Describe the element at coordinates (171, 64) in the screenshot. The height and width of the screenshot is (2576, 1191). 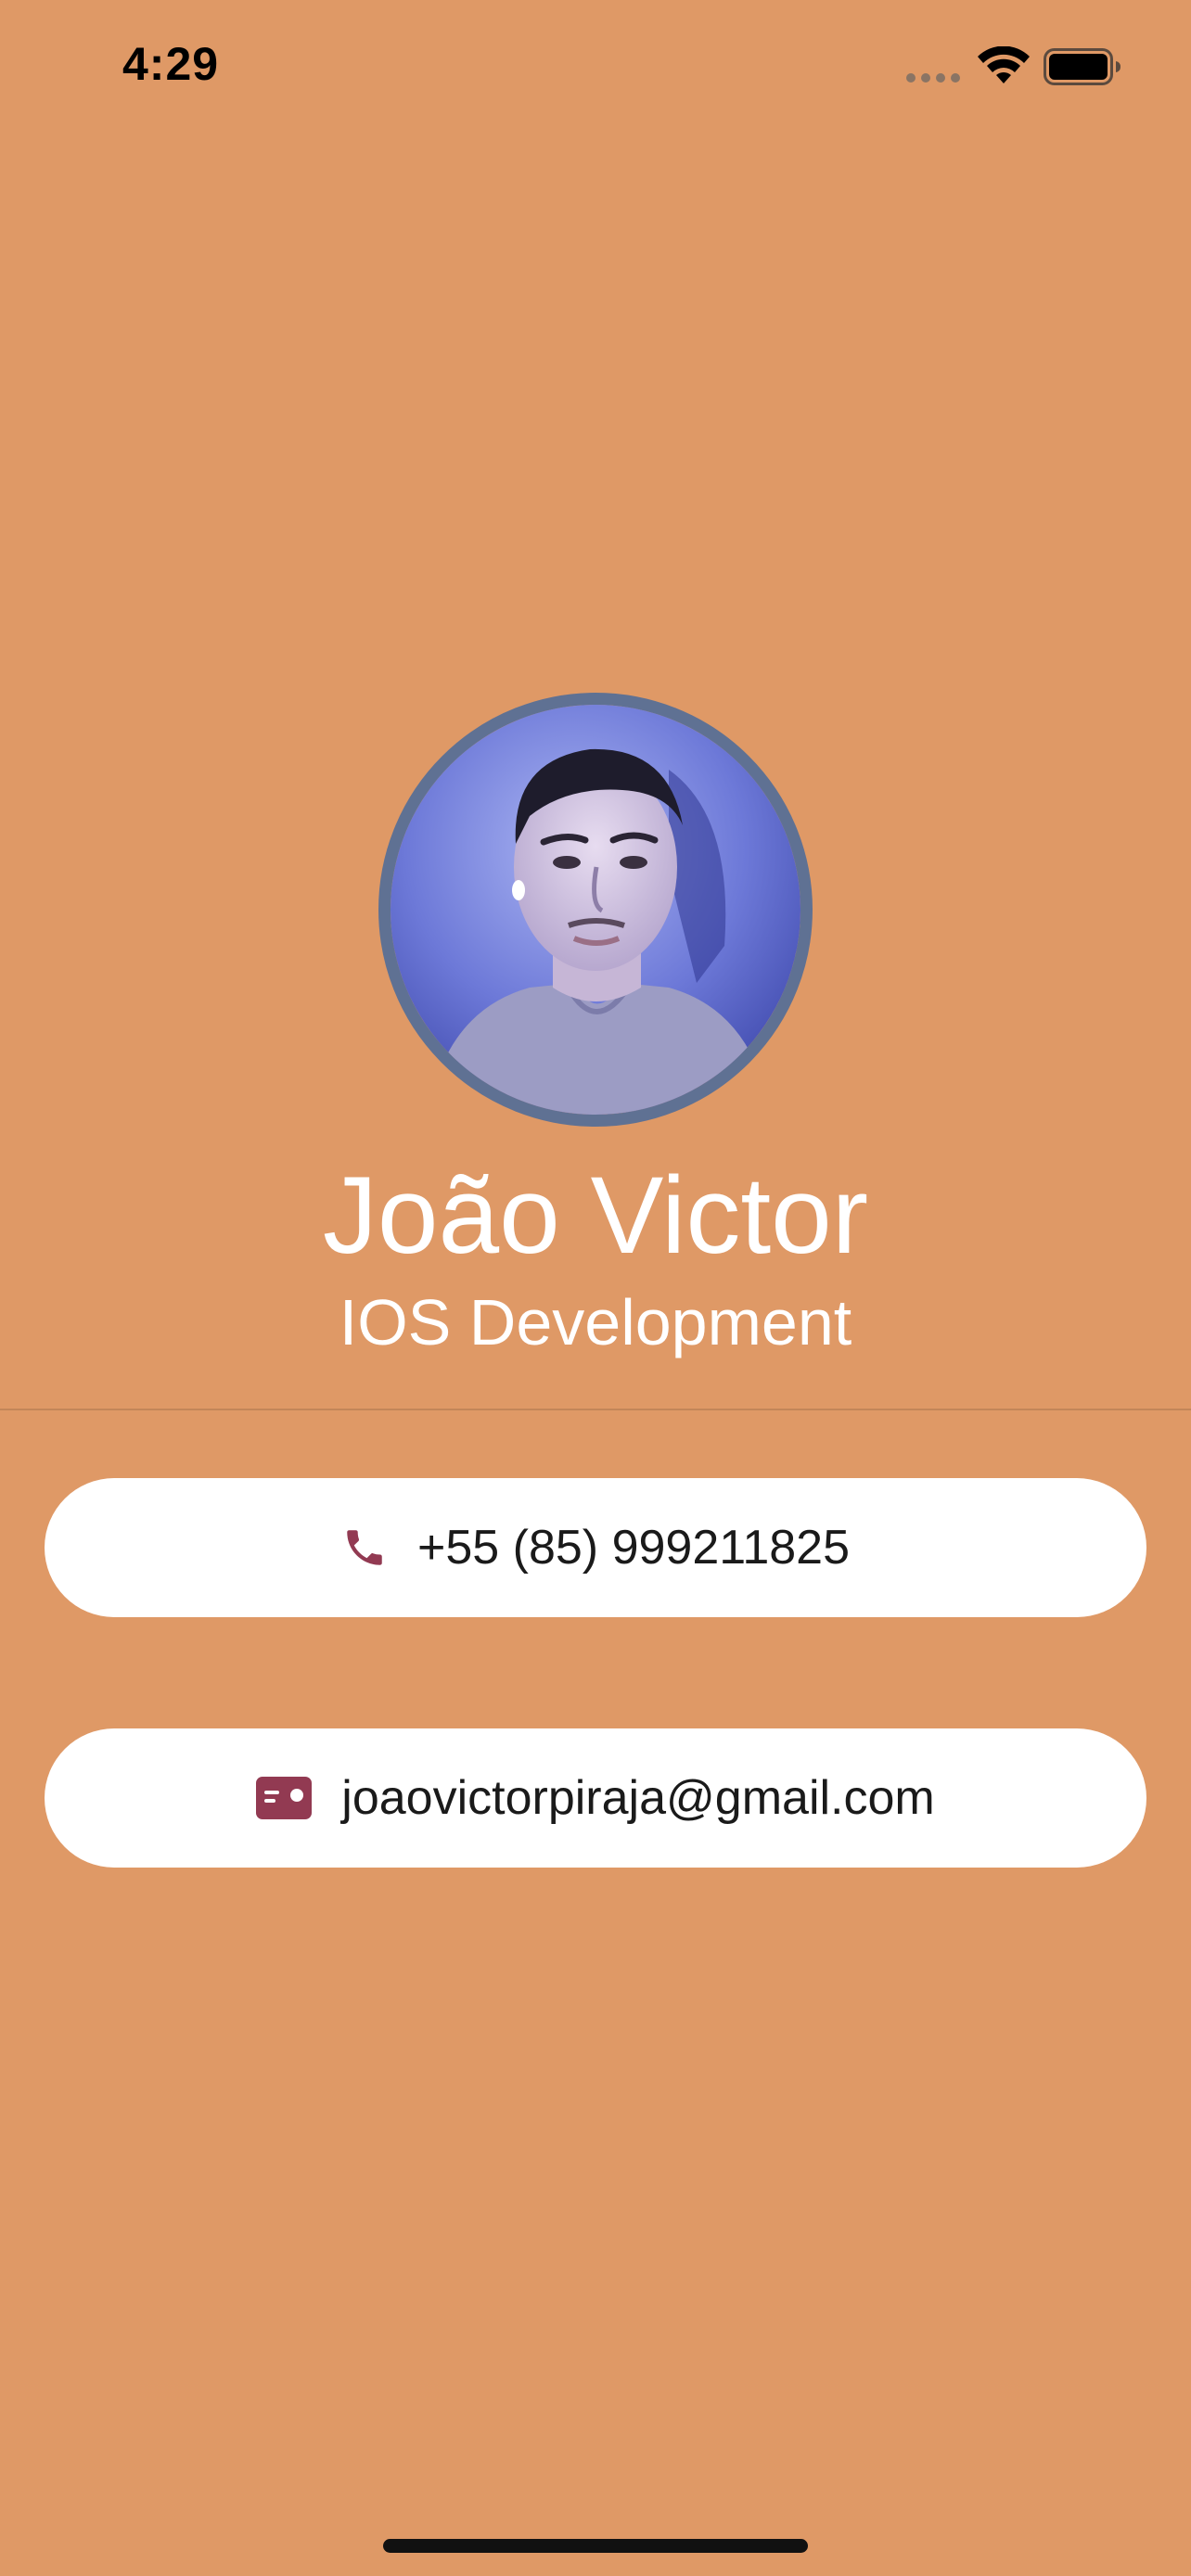
I see `status-time: 4:29` at that location.